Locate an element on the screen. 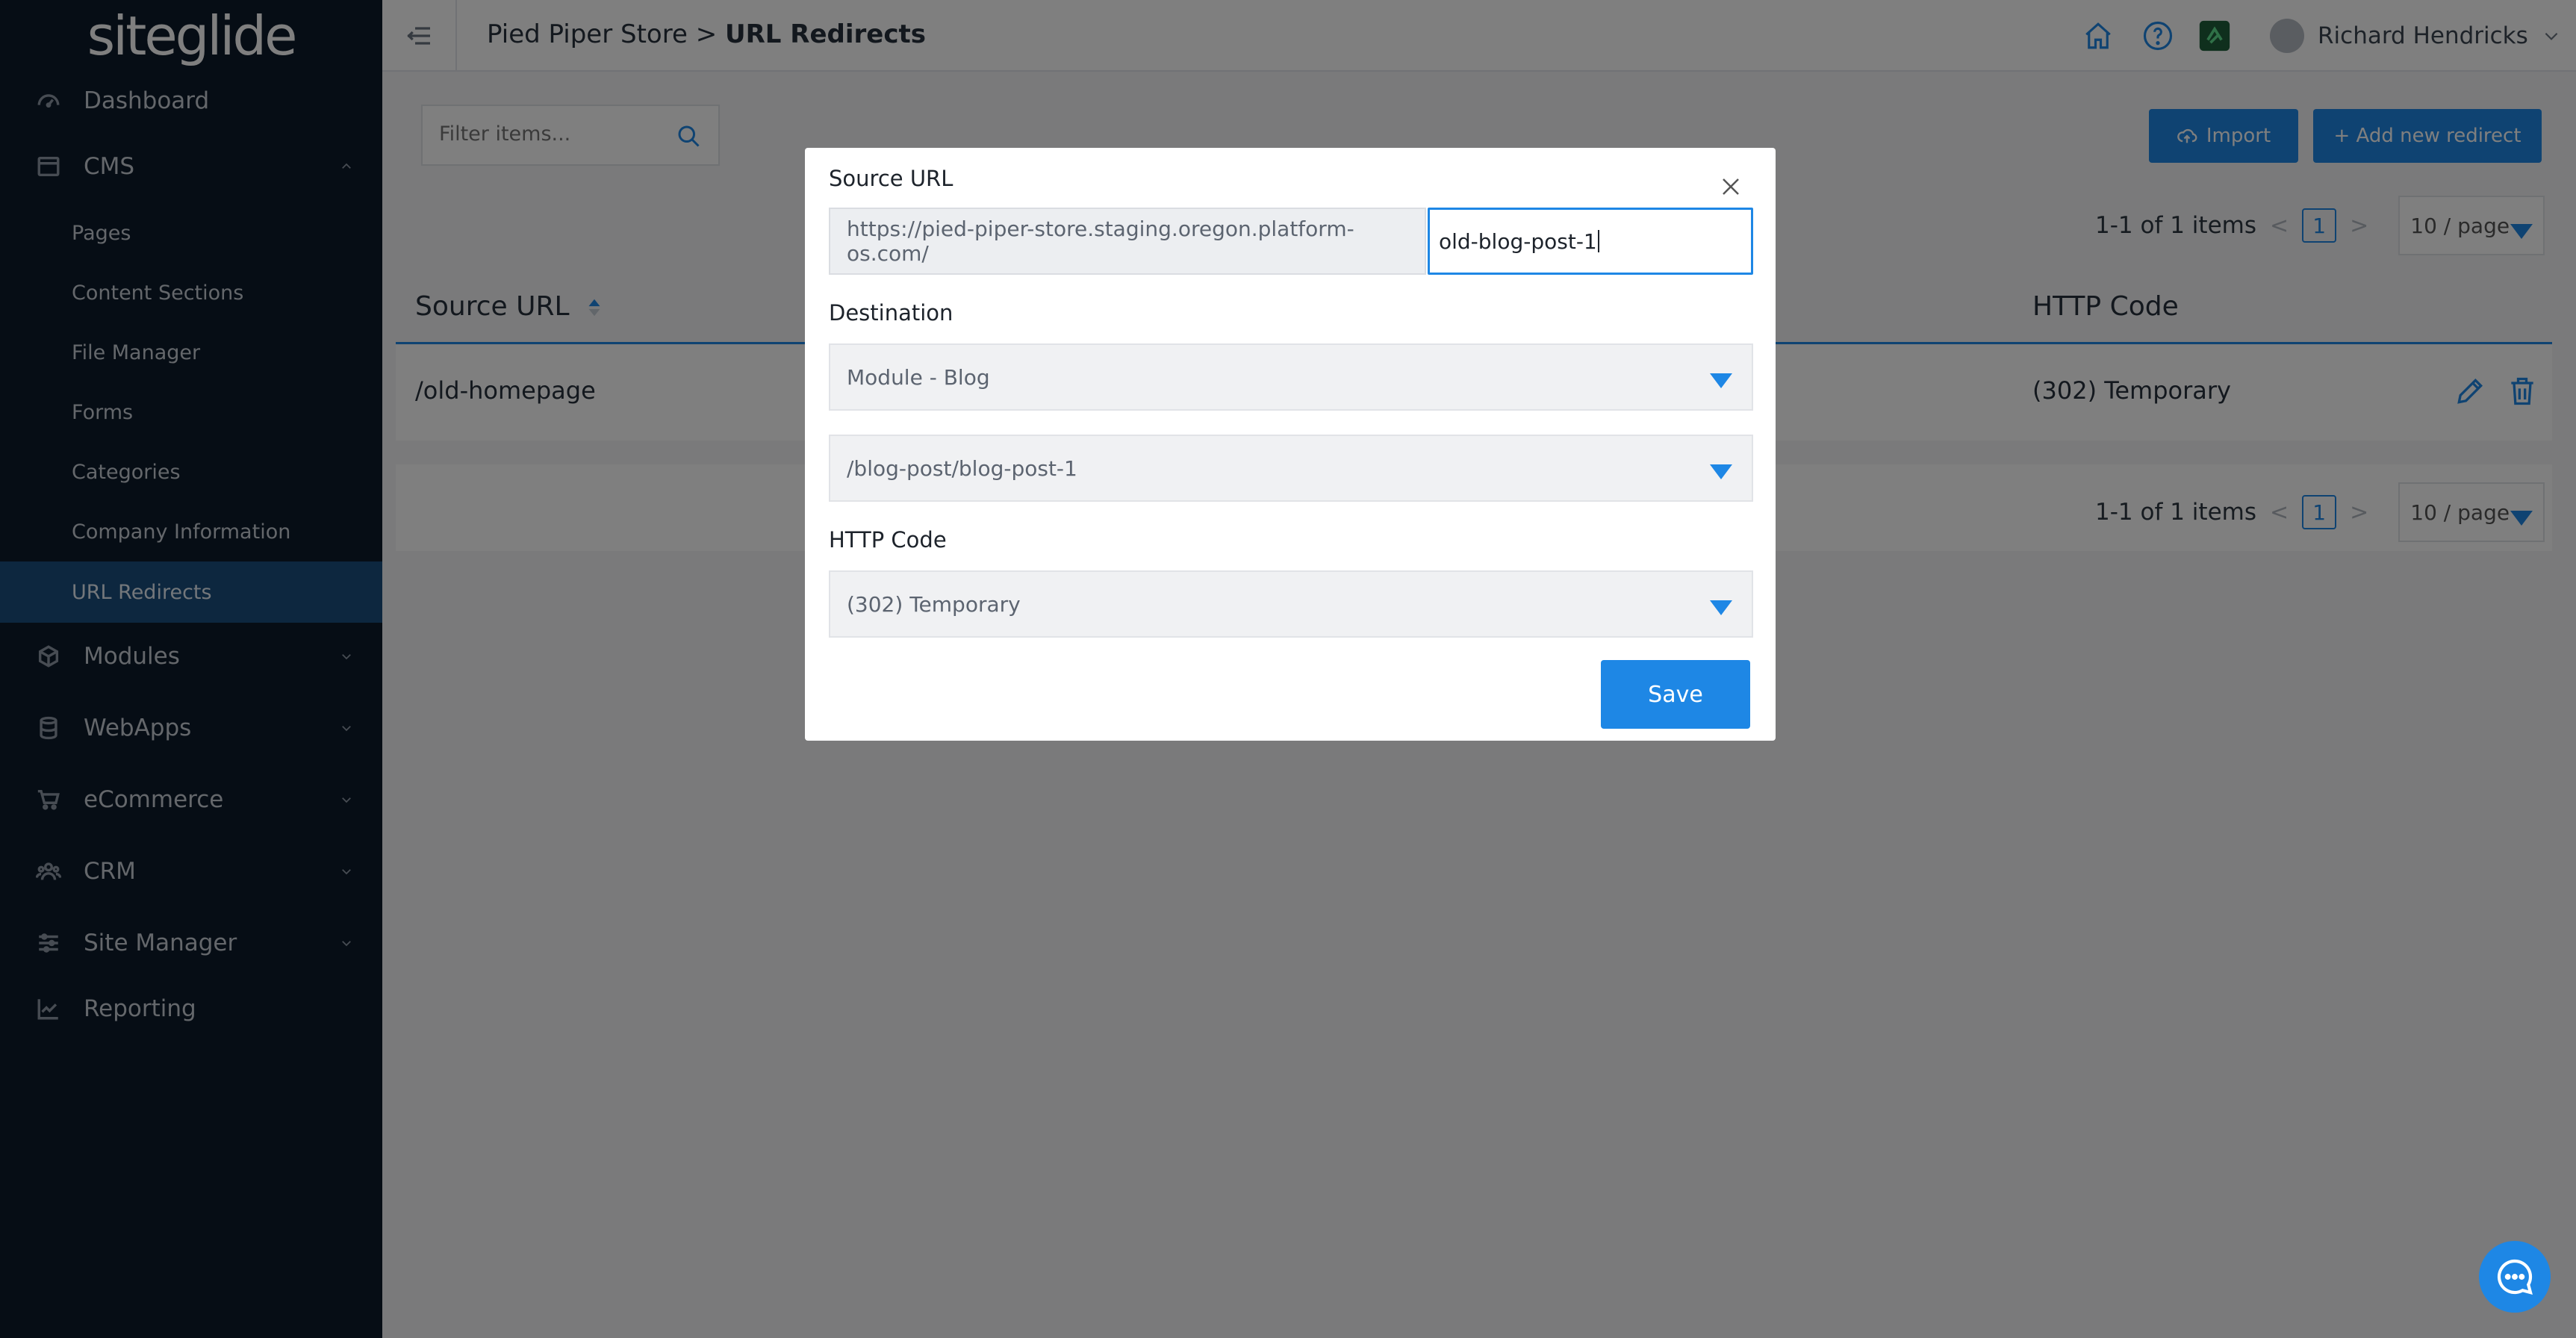 Image resolution: width=2576 pixels, height=1338 pixels. http-code-select: (302) Temporary is located at coordinates (1291, 604).